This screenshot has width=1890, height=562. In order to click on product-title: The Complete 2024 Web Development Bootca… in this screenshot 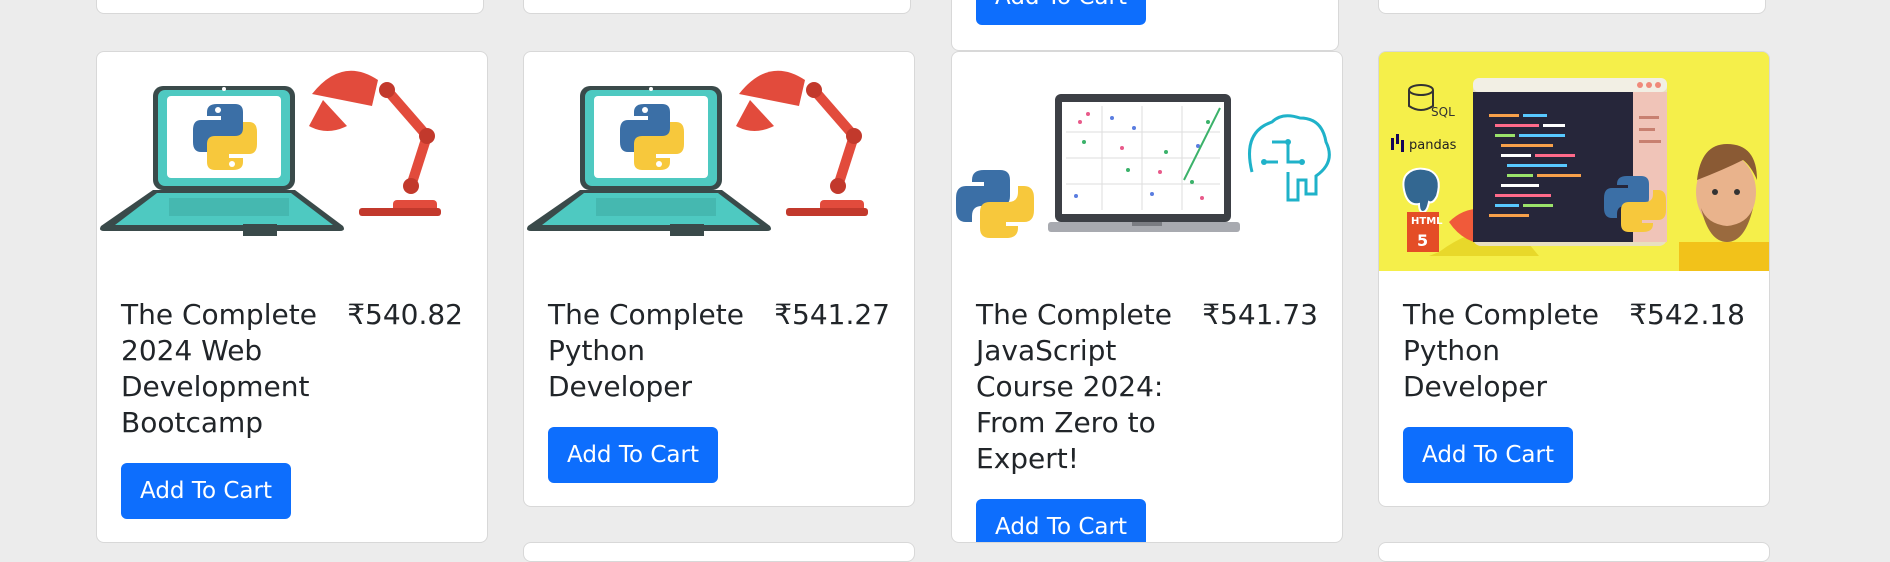, I will do `click(219, 368)`.